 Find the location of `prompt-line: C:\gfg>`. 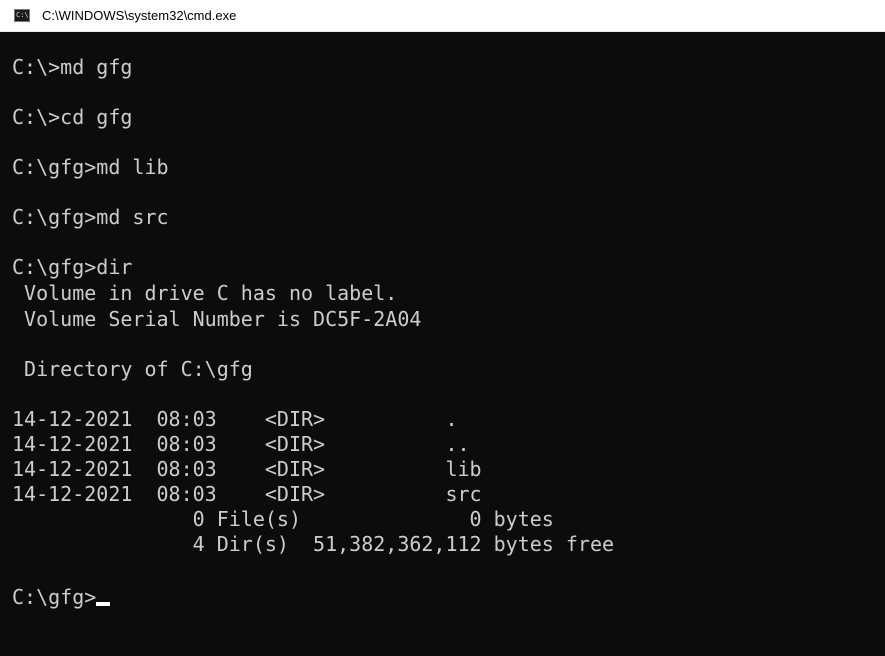

prompt-line: C:\gfg> is located at coordinates (61, 597).